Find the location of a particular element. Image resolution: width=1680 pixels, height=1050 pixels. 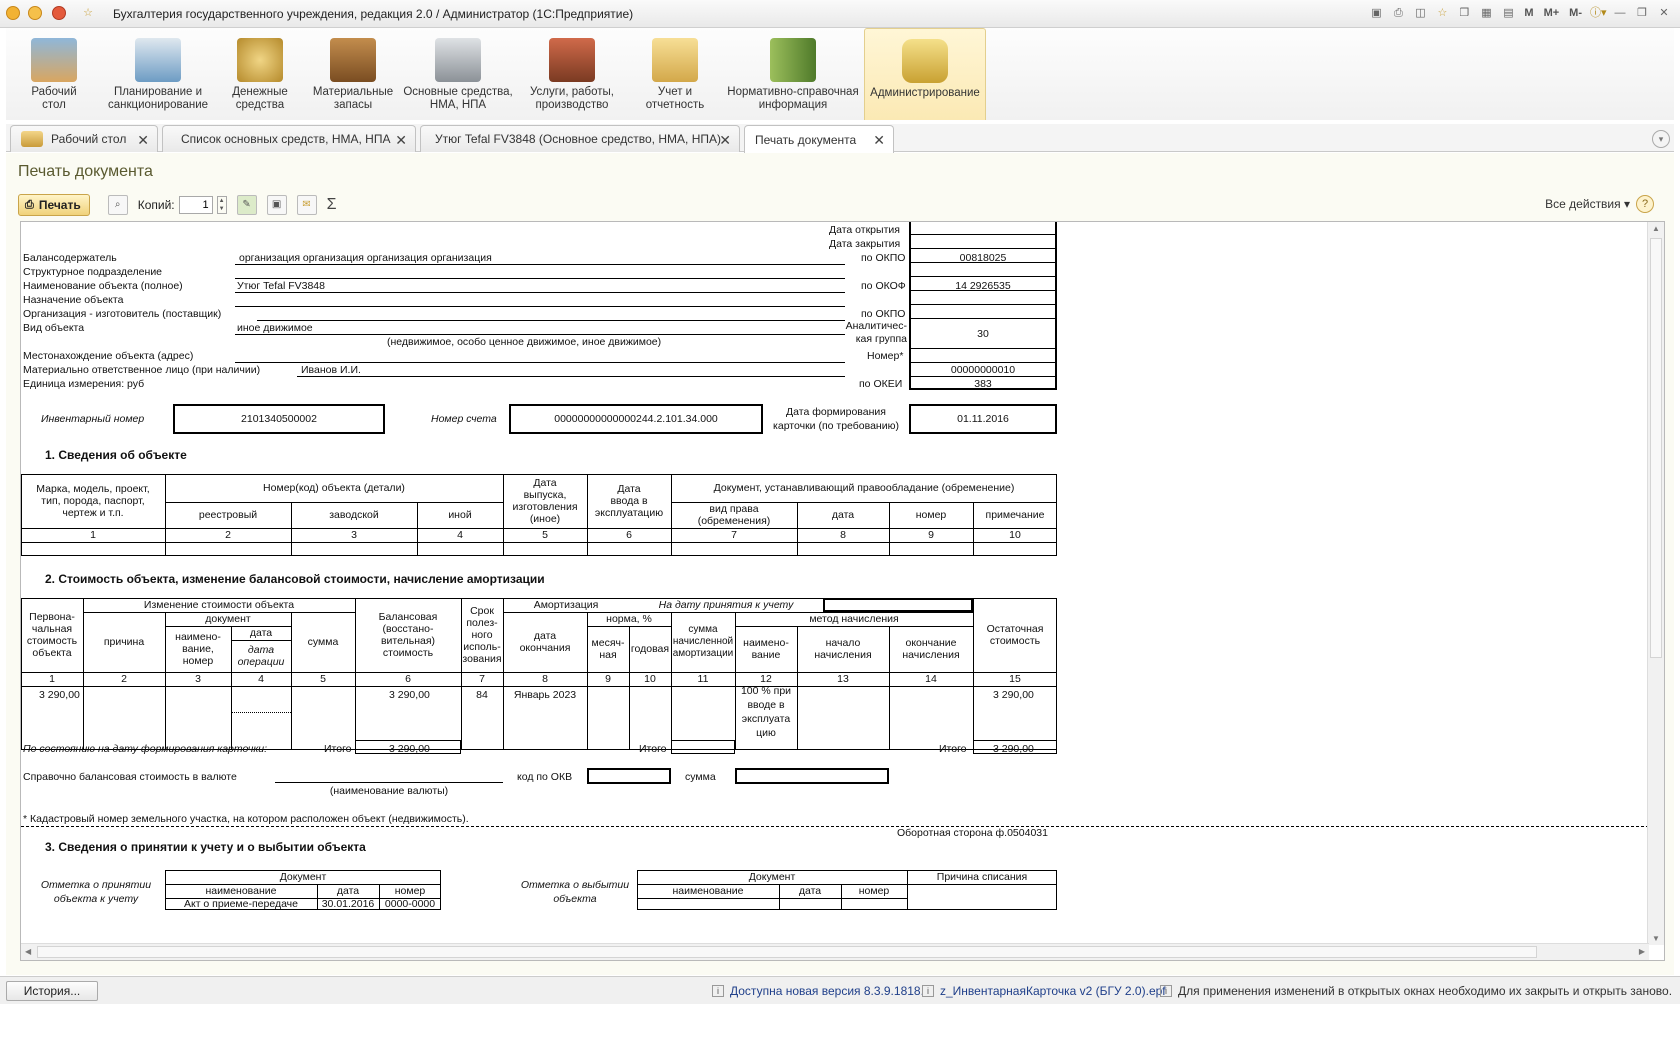

h-accrual-start: начало начисления is located at coordinates (843, 649).